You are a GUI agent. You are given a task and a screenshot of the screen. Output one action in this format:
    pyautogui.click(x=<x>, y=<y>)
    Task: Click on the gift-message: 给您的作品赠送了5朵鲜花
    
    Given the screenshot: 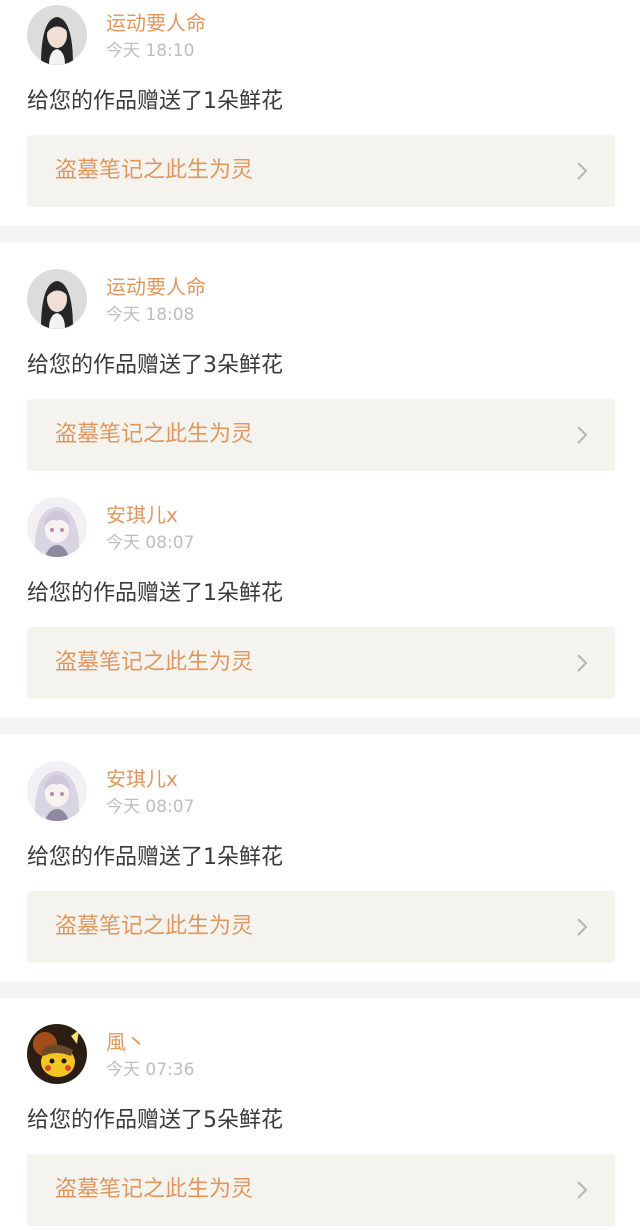 What is the action you would take?
    pyautogui.click(x=155, y=1120)
    